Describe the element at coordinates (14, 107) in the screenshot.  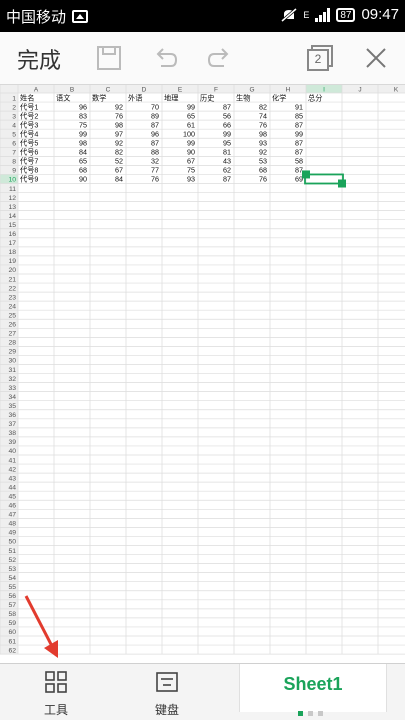
I see `row-number: 2` at that location.